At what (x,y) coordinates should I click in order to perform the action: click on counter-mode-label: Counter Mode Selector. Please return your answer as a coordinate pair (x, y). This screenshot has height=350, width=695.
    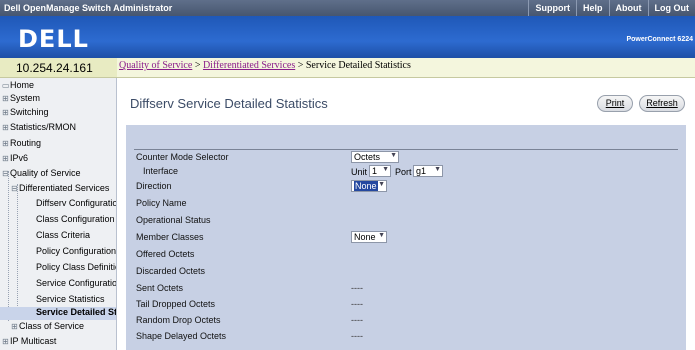
    Looking at the image, I should click on (182, 157).